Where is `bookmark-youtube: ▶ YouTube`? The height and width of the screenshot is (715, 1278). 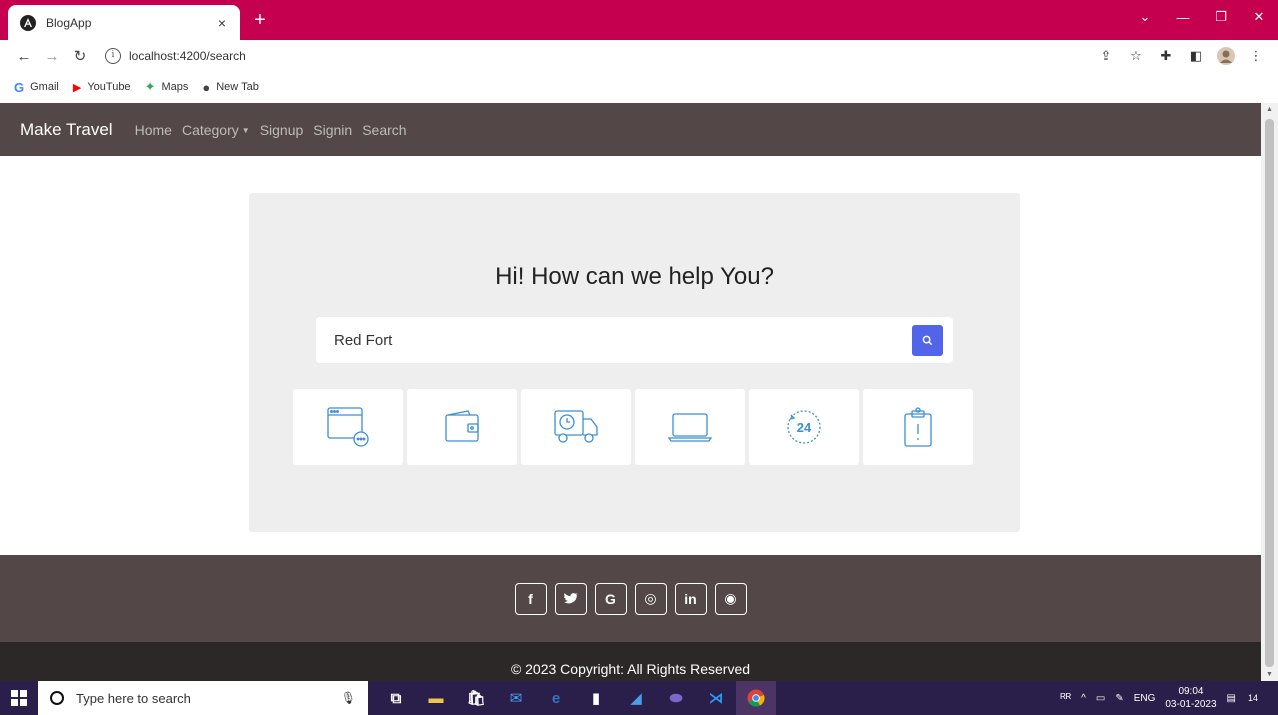 bookmark-youtube: ▶ YouTube is located at coordinates (102, 87).